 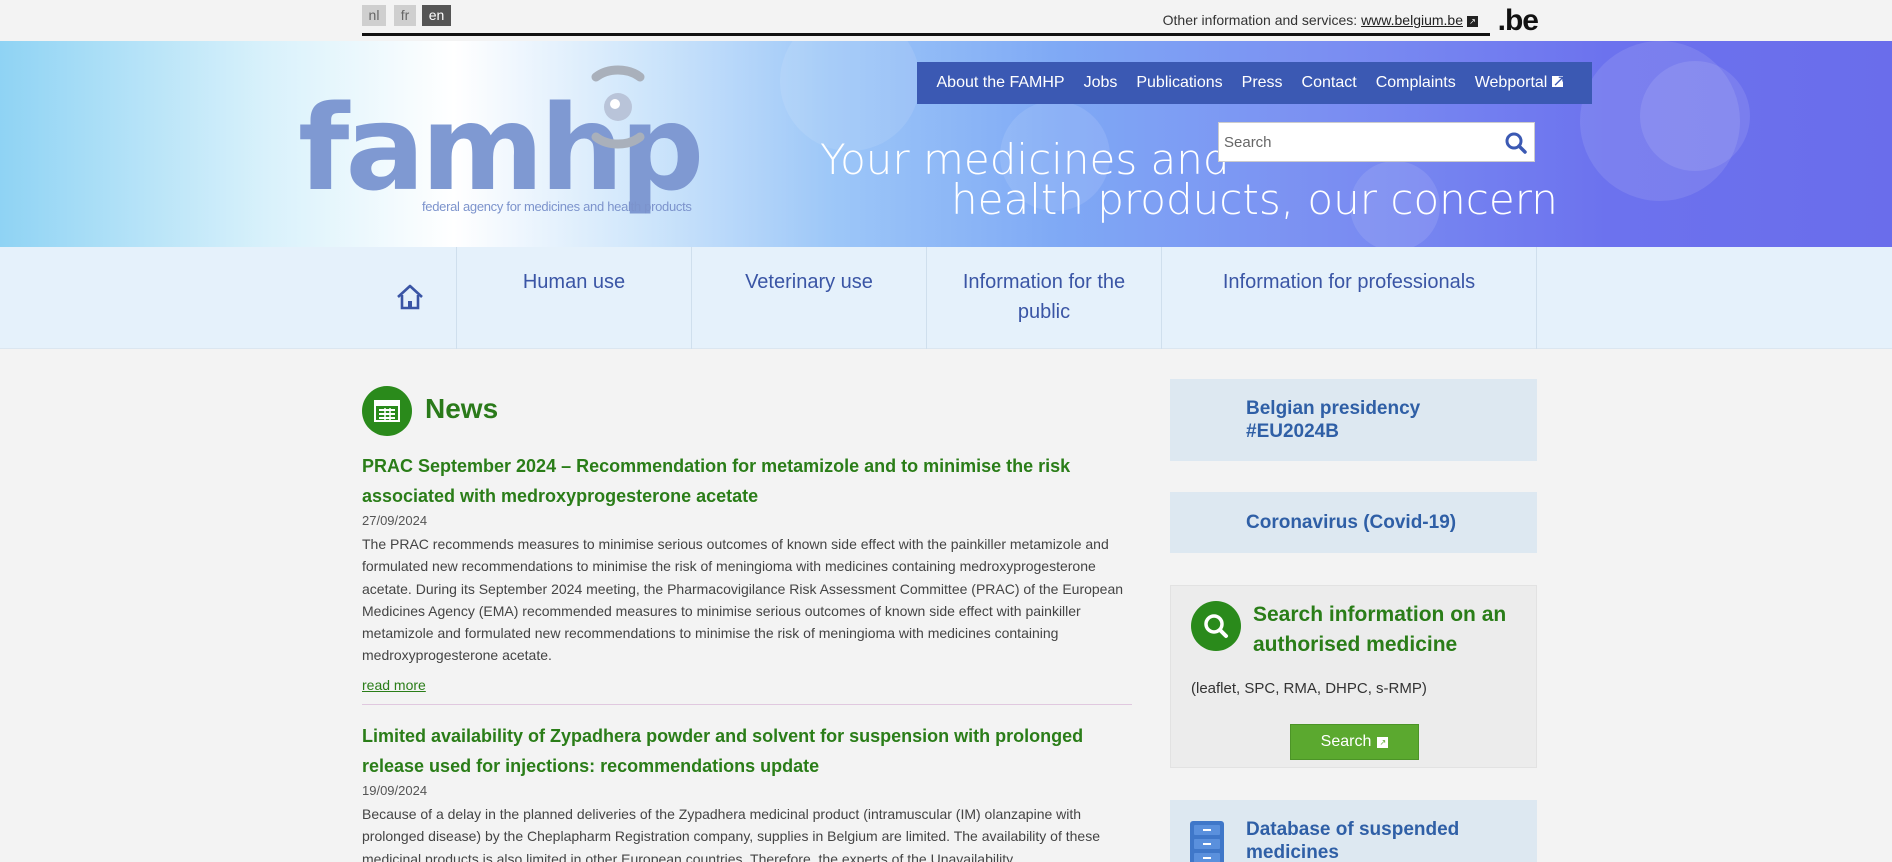 I want to click on lang-fr: fr, so click(x=405, y=15).